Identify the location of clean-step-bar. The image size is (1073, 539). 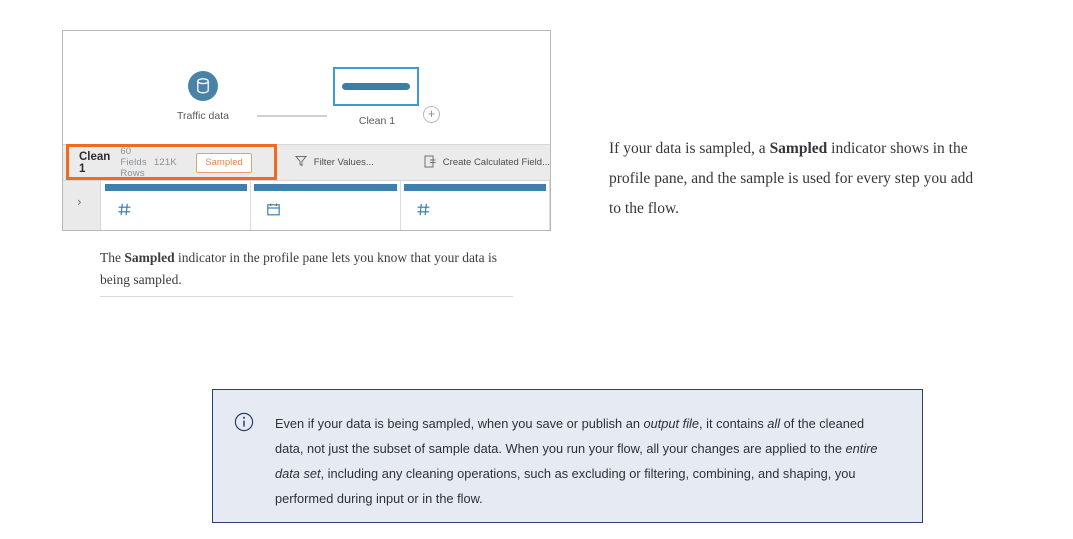
(376, 86).